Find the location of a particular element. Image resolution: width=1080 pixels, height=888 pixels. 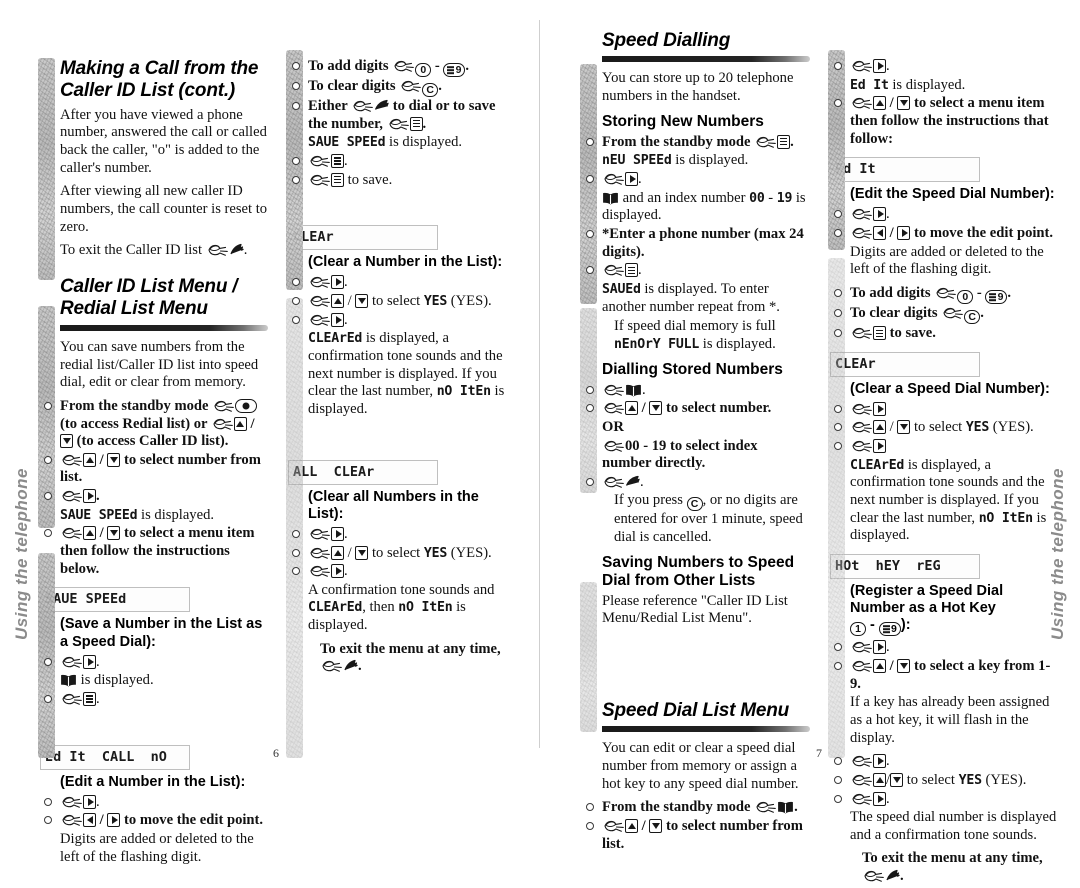

lcd-text: SAUE SPEEd is located at coordinates (99, 515).